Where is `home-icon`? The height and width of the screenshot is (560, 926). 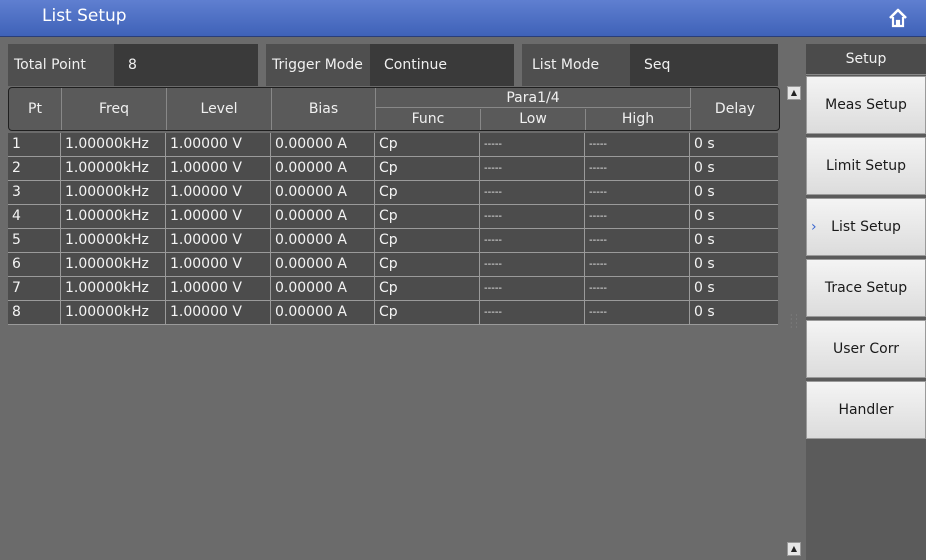 home-icon is located at coordinates (898, 18).